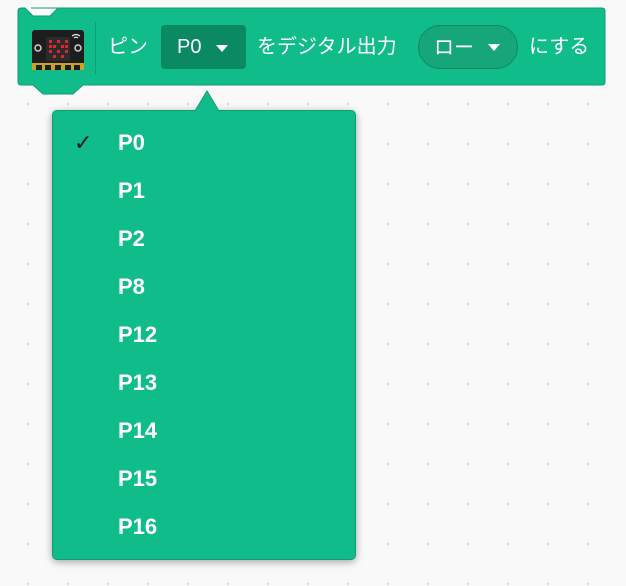 This screenshot has width=626, height=586. I want to click on menu-item-p2: P2, so click(204, 239).